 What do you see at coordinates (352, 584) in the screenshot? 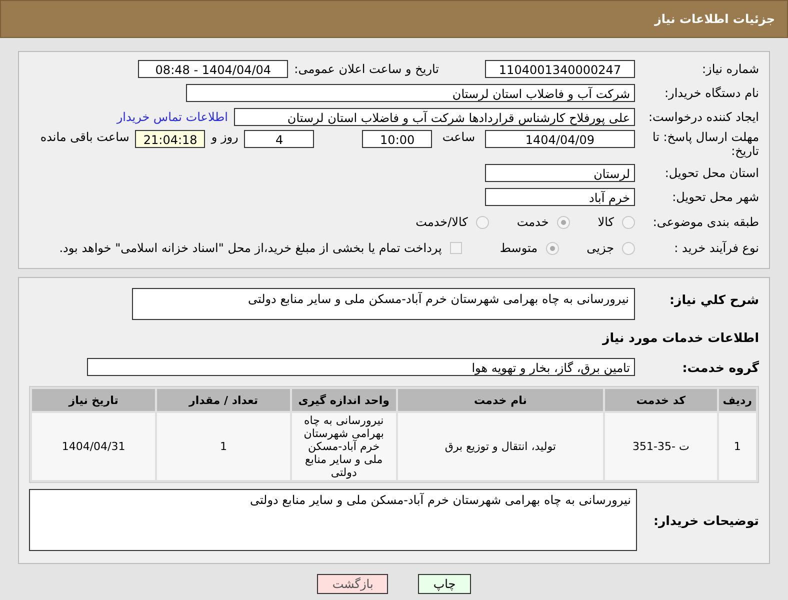
I see `back-button: بازگشت` at bounding box center [352, 584].